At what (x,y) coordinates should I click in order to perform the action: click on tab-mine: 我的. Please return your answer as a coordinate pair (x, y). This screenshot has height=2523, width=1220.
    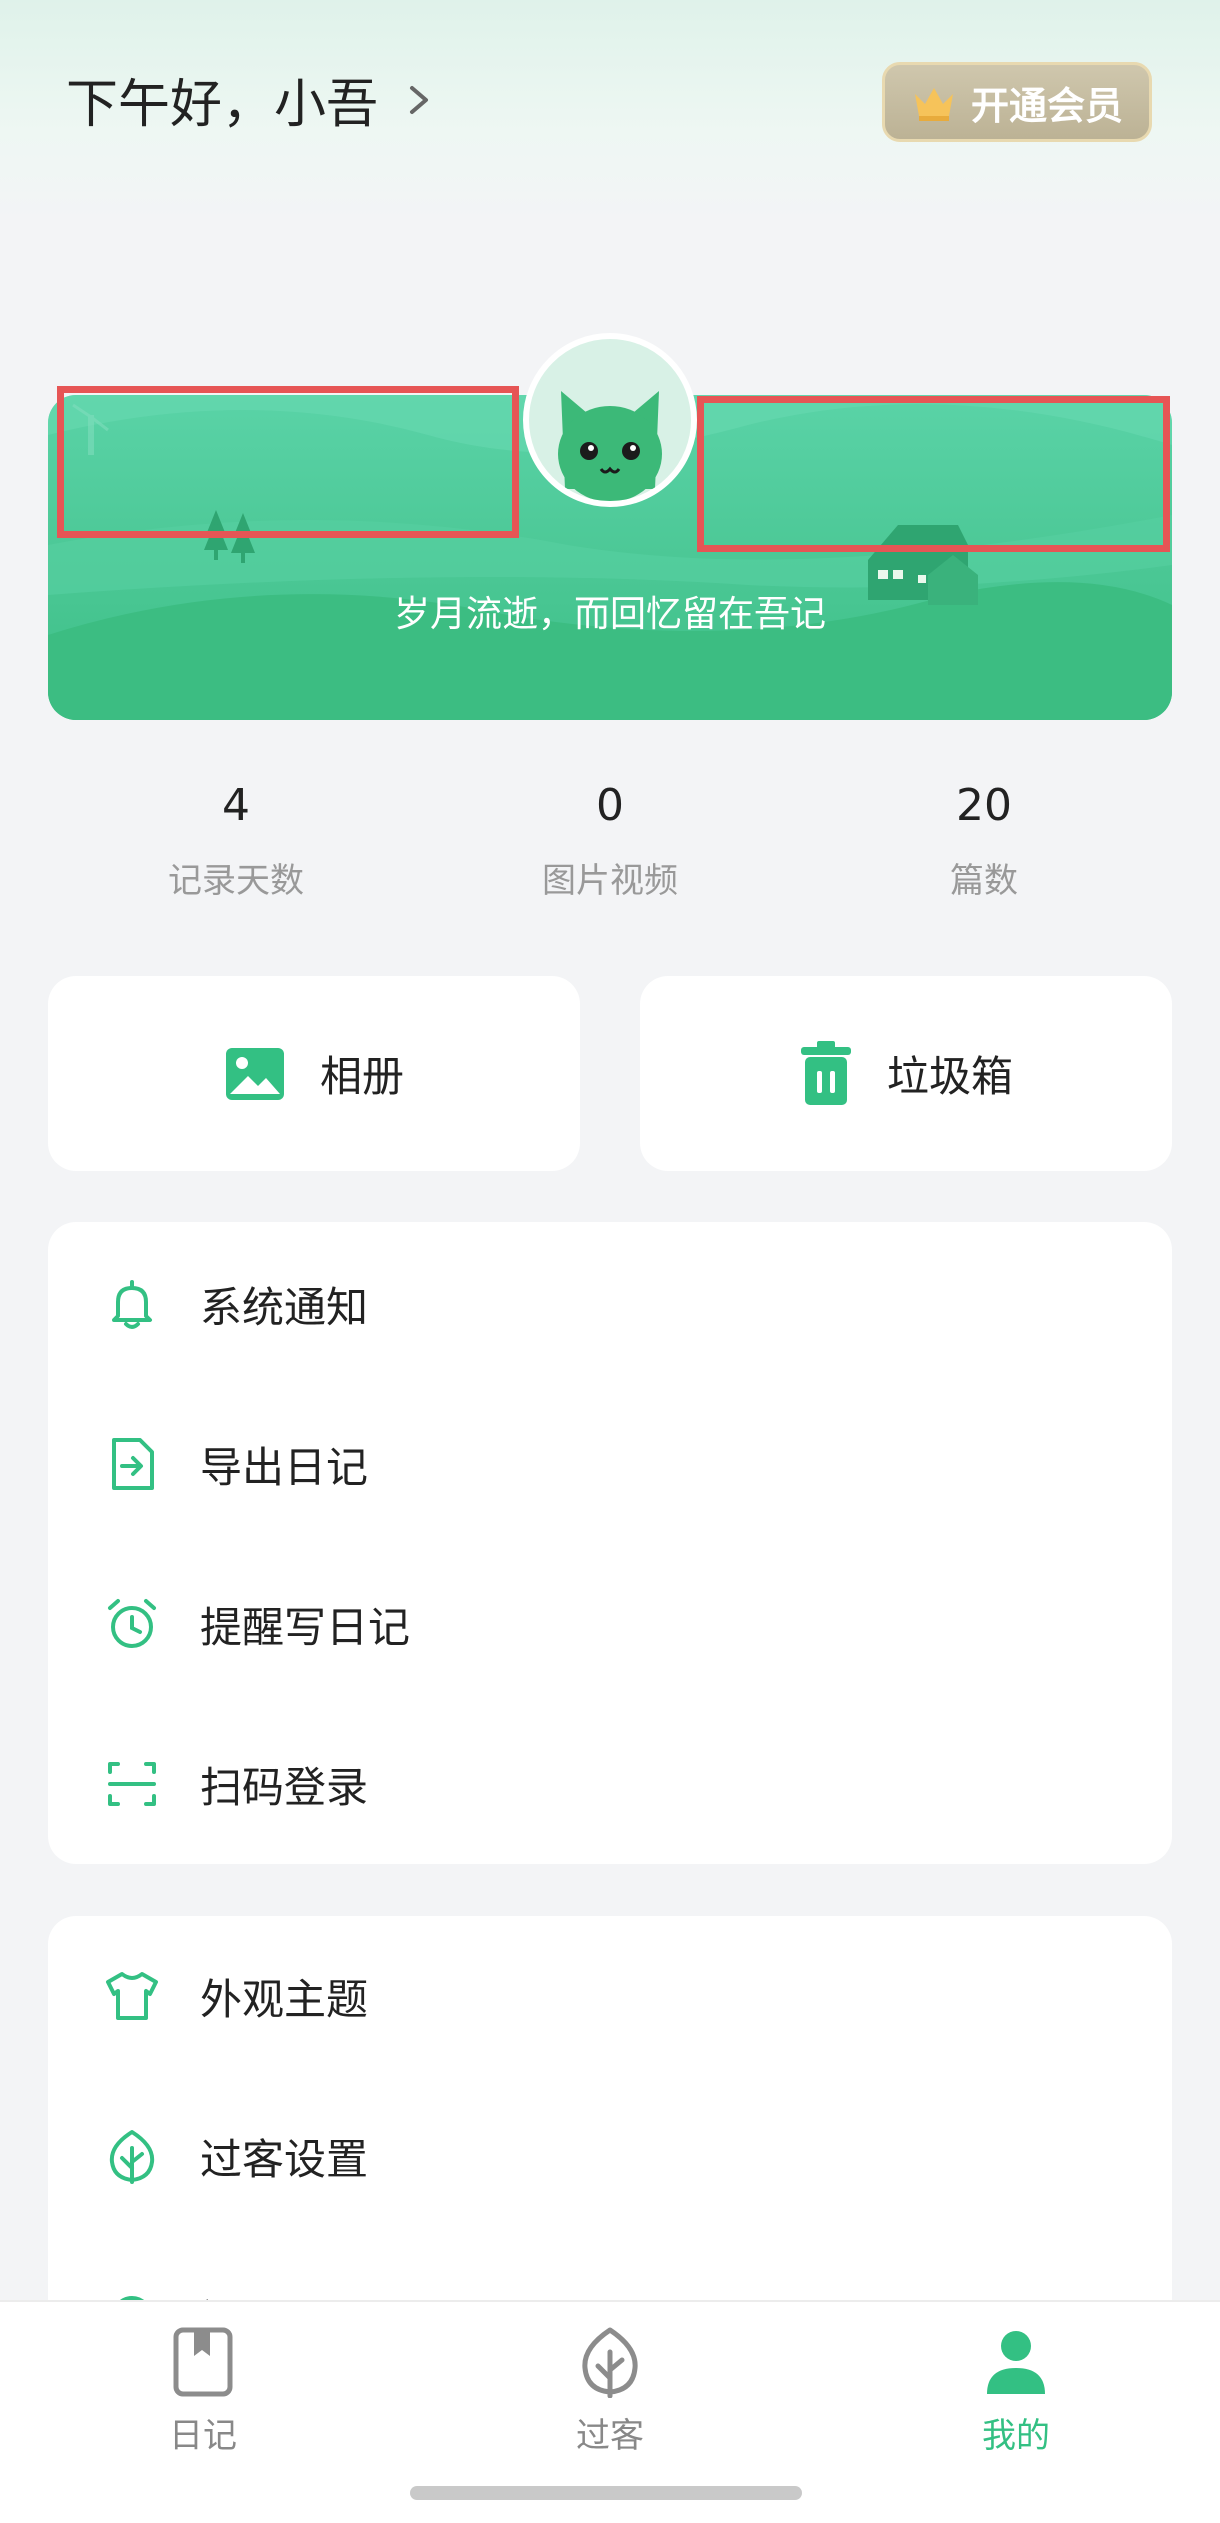
    Looking at the image, I should click on (1016, 2391).